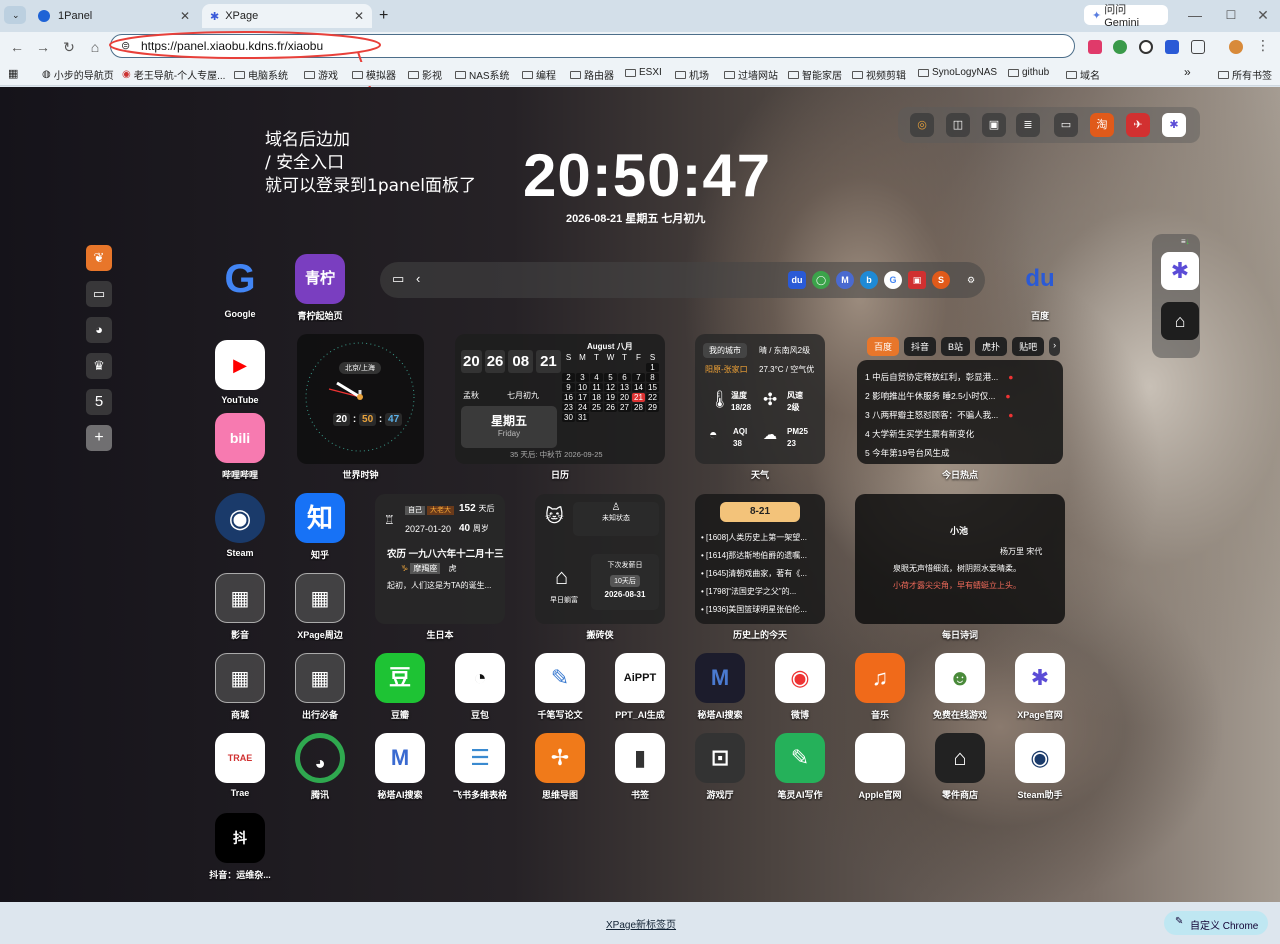 The height and width of the screenshot is (944, 1280). I want to click on password-manager-icon, so click(1172, 47).